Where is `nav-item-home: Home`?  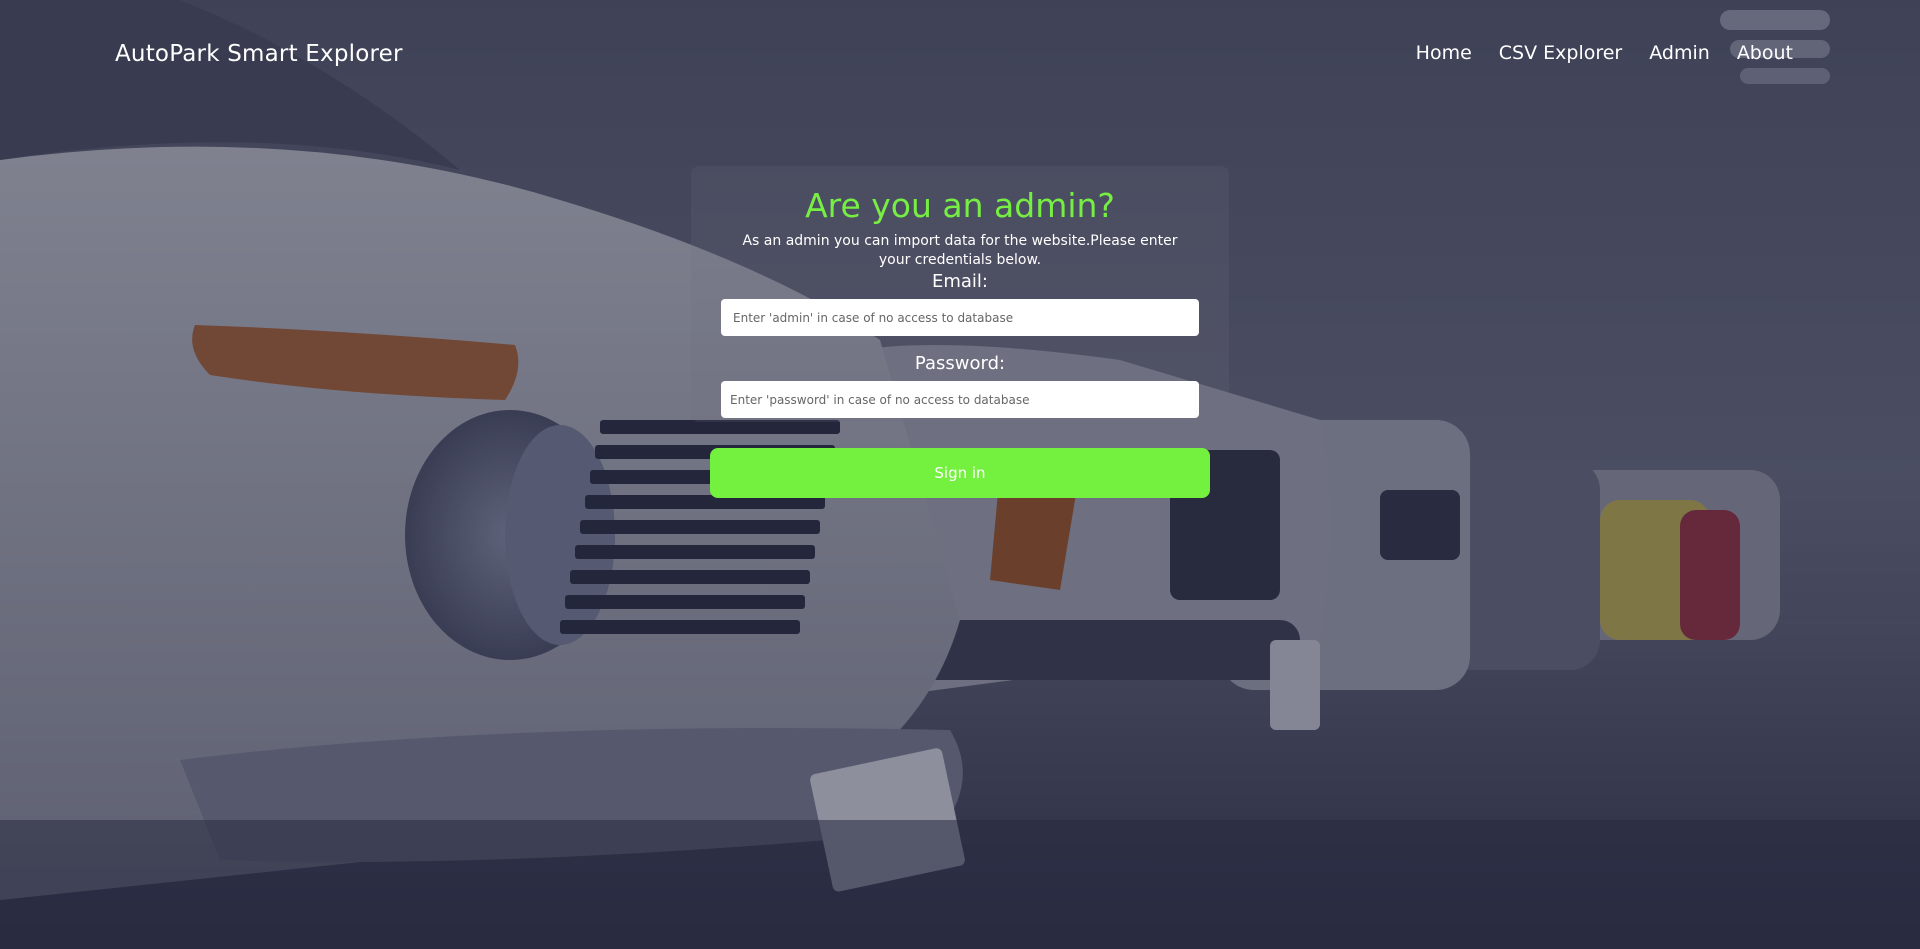 nav-item-home: Home is located at coordinates (1444, 53).